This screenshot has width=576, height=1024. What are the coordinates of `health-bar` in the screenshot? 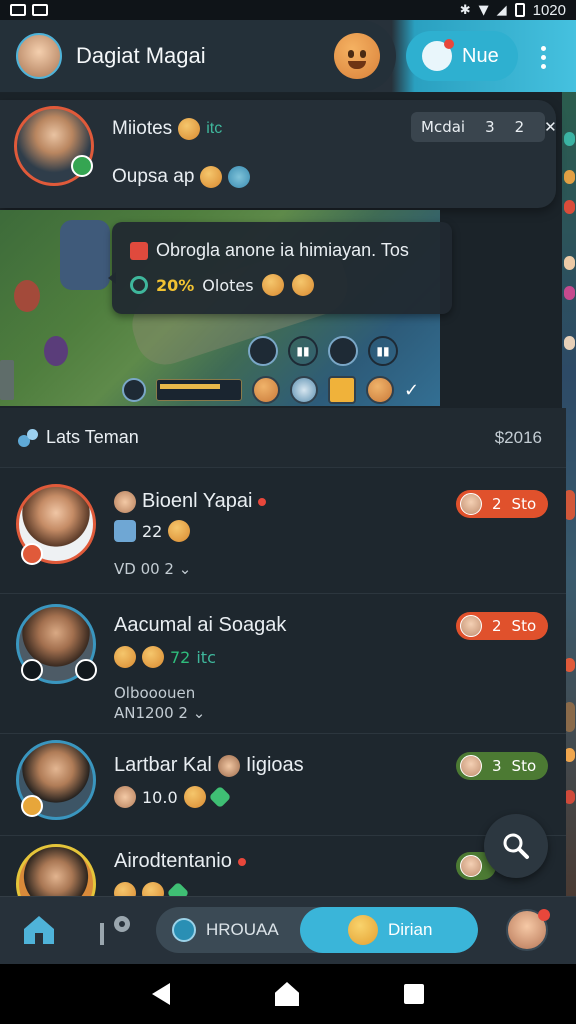 It's located at (199, 390).